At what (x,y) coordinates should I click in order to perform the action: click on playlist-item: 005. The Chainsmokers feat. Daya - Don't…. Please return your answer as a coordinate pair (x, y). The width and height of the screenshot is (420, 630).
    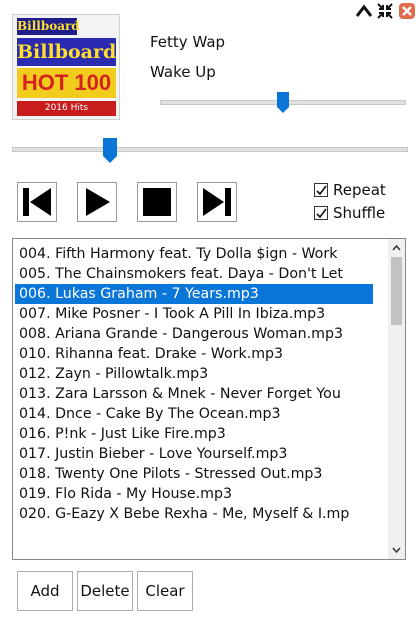
    Looking at the image, I should click on (194, 274).